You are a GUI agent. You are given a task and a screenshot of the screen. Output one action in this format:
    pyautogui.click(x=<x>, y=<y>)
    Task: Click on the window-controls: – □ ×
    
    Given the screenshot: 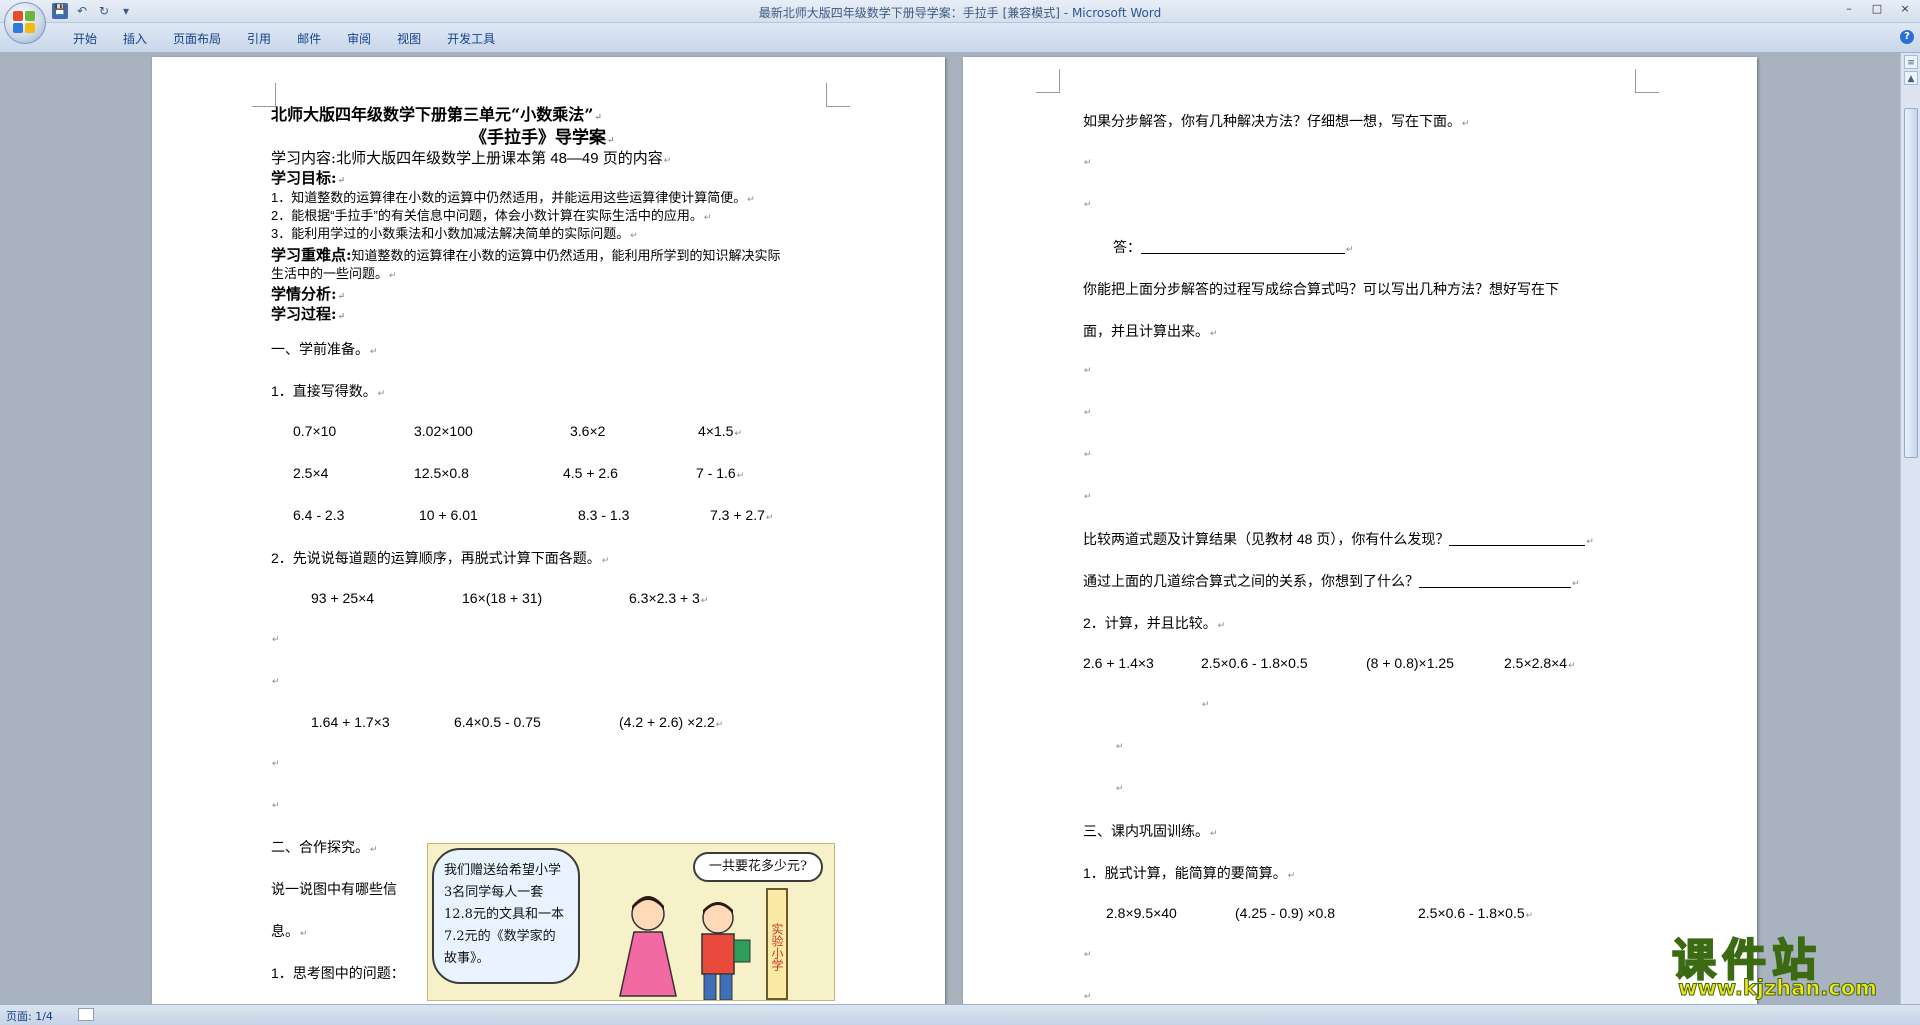 What is the action you would take?
    pyautogui.click(x=1877, y=8)
    